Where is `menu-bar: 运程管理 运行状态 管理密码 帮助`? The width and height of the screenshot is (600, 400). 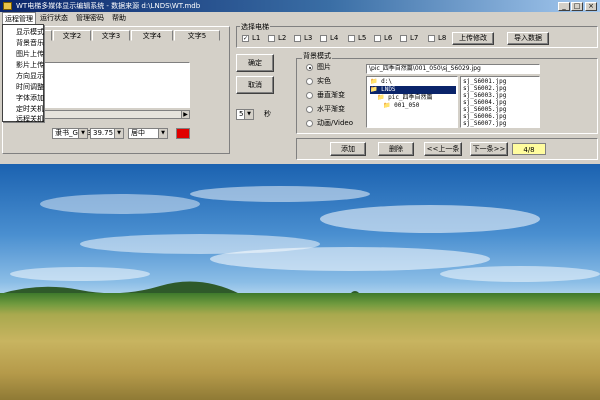
menu-bar: 运程管理 运行状态 管理密码 帮助 is located at coordinates (300, 18).